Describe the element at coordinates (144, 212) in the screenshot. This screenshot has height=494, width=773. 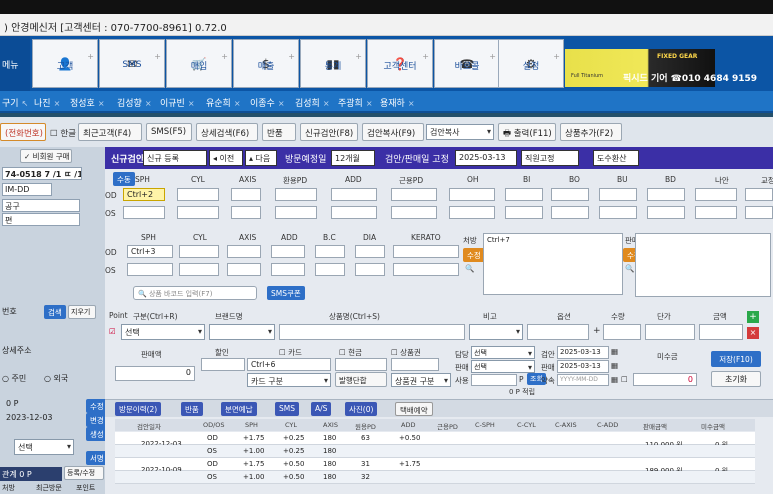
I see `os-sph-input` at that location.